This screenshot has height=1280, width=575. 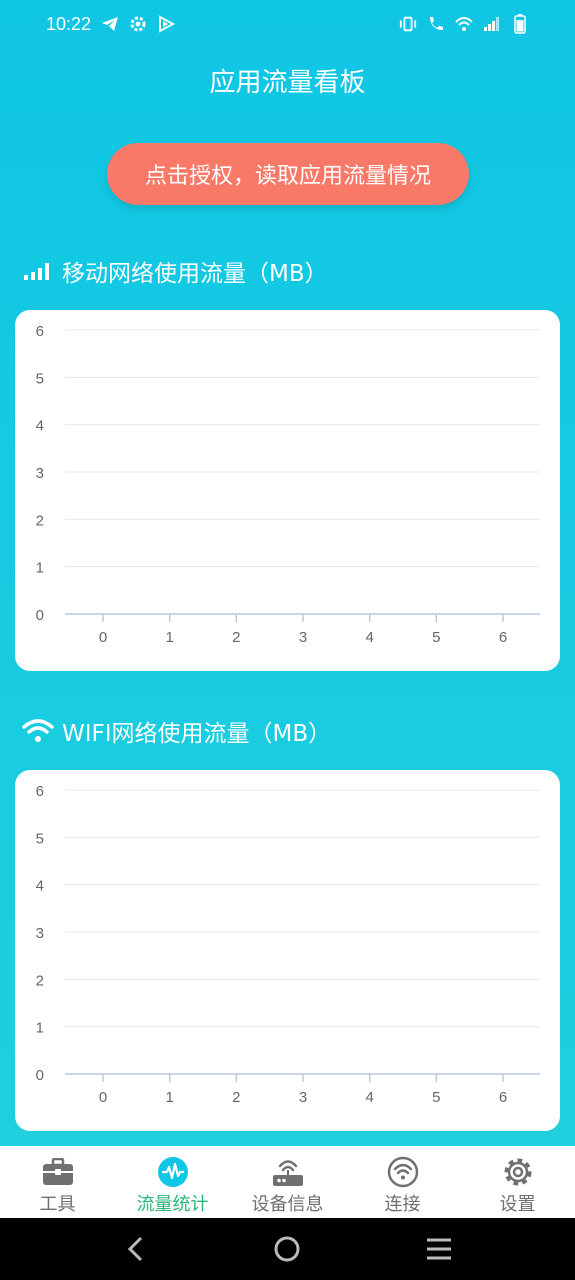 I want to click on router-icon, so click(x=288, y=1172).